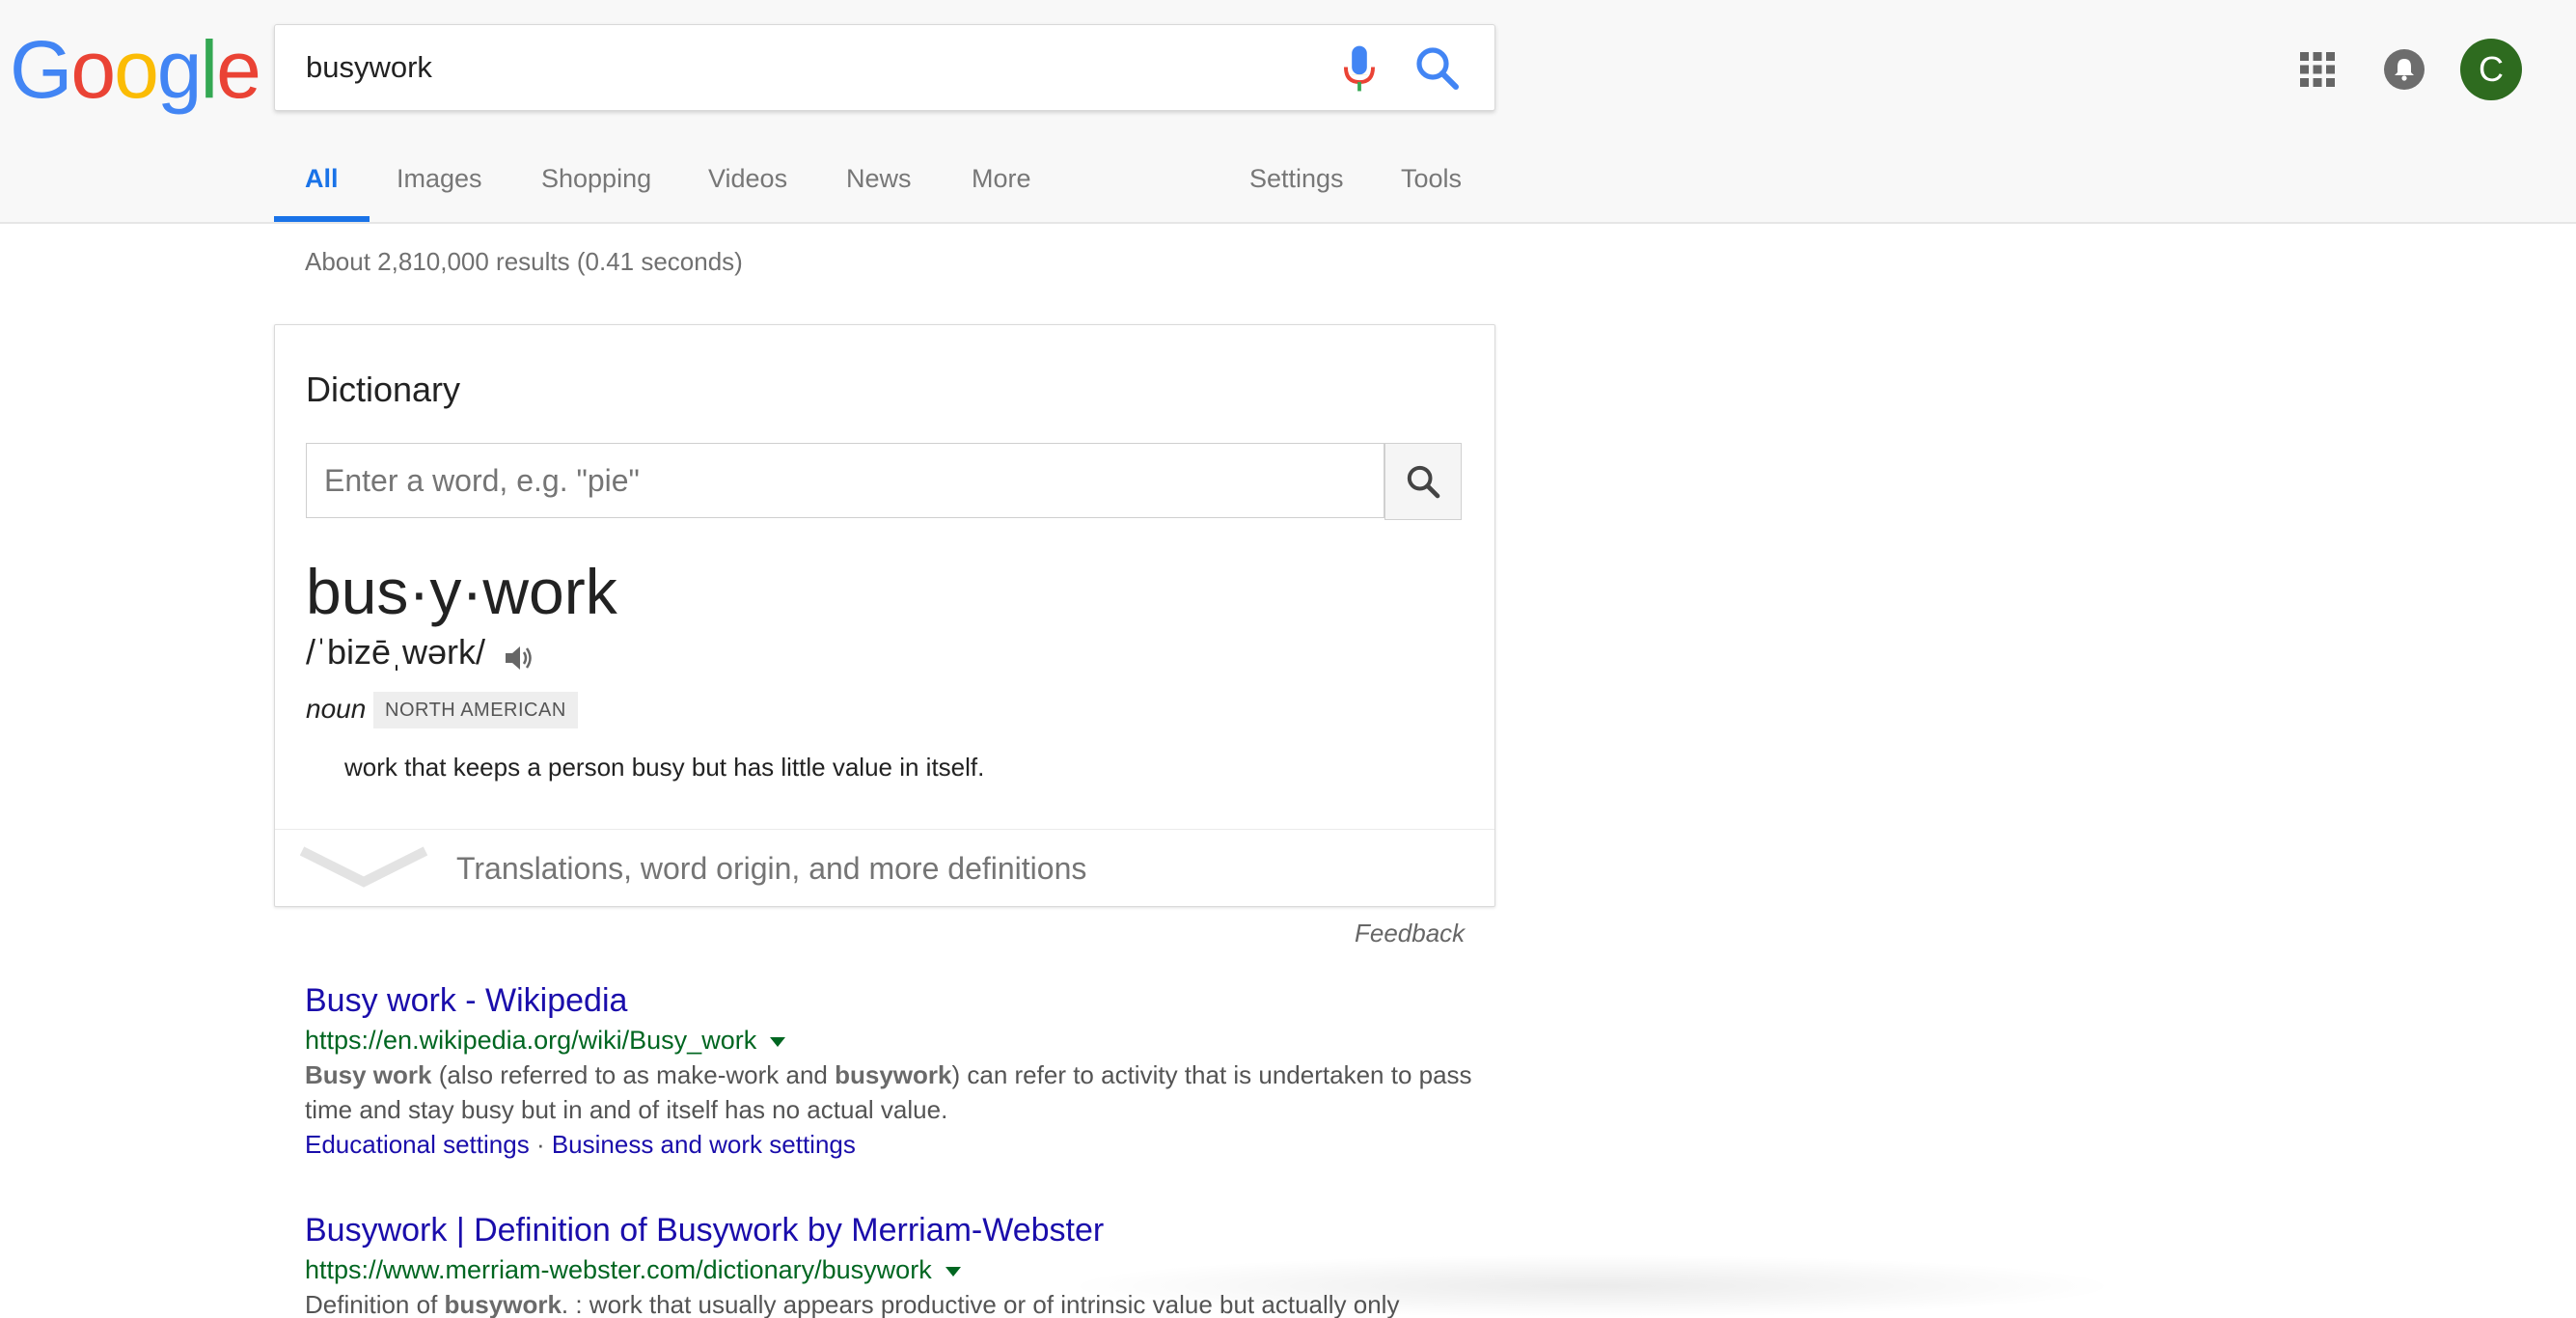 The image size is (2576, 1318). What do you see at coordinates (336, 709) in the screenshot?
I see `part-of-speech: noun` at bounding box center [336, 709].